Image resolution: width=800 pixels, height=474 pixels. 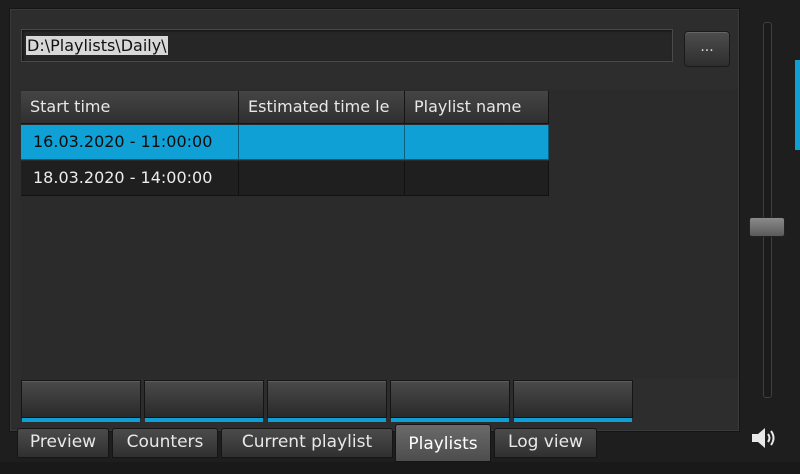 What do you see at coordinates (130, 142) in the screenshot?
I see `start-time-cell: 16.03.2020 - 11:00:00` at bounding box center [130, 142].